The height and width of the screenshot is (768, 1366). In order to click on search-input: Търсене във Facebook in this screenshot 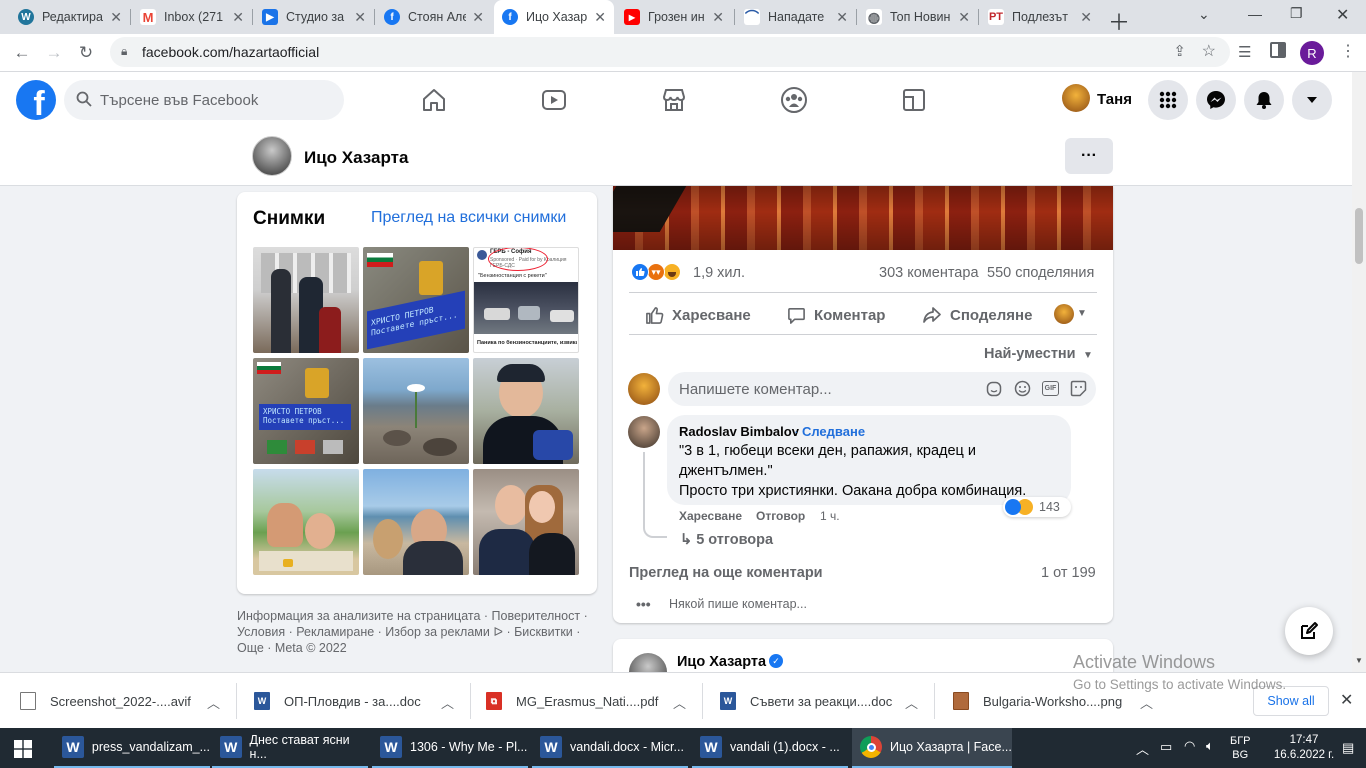, I will do `click(204, 100)`.